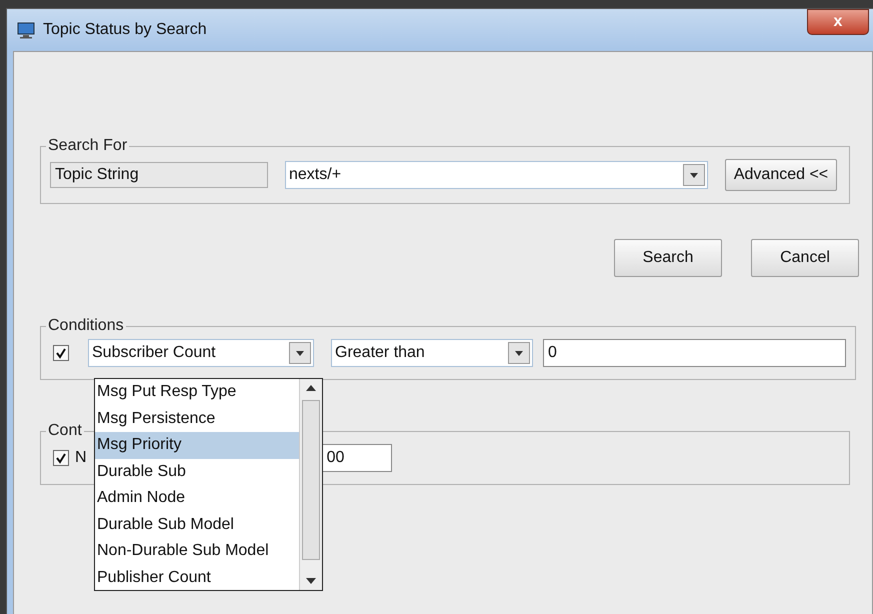  What do you see at coordinates (26, 30) in the screenshot?
I see `monitor-icon` at bounding box center [26, 30].